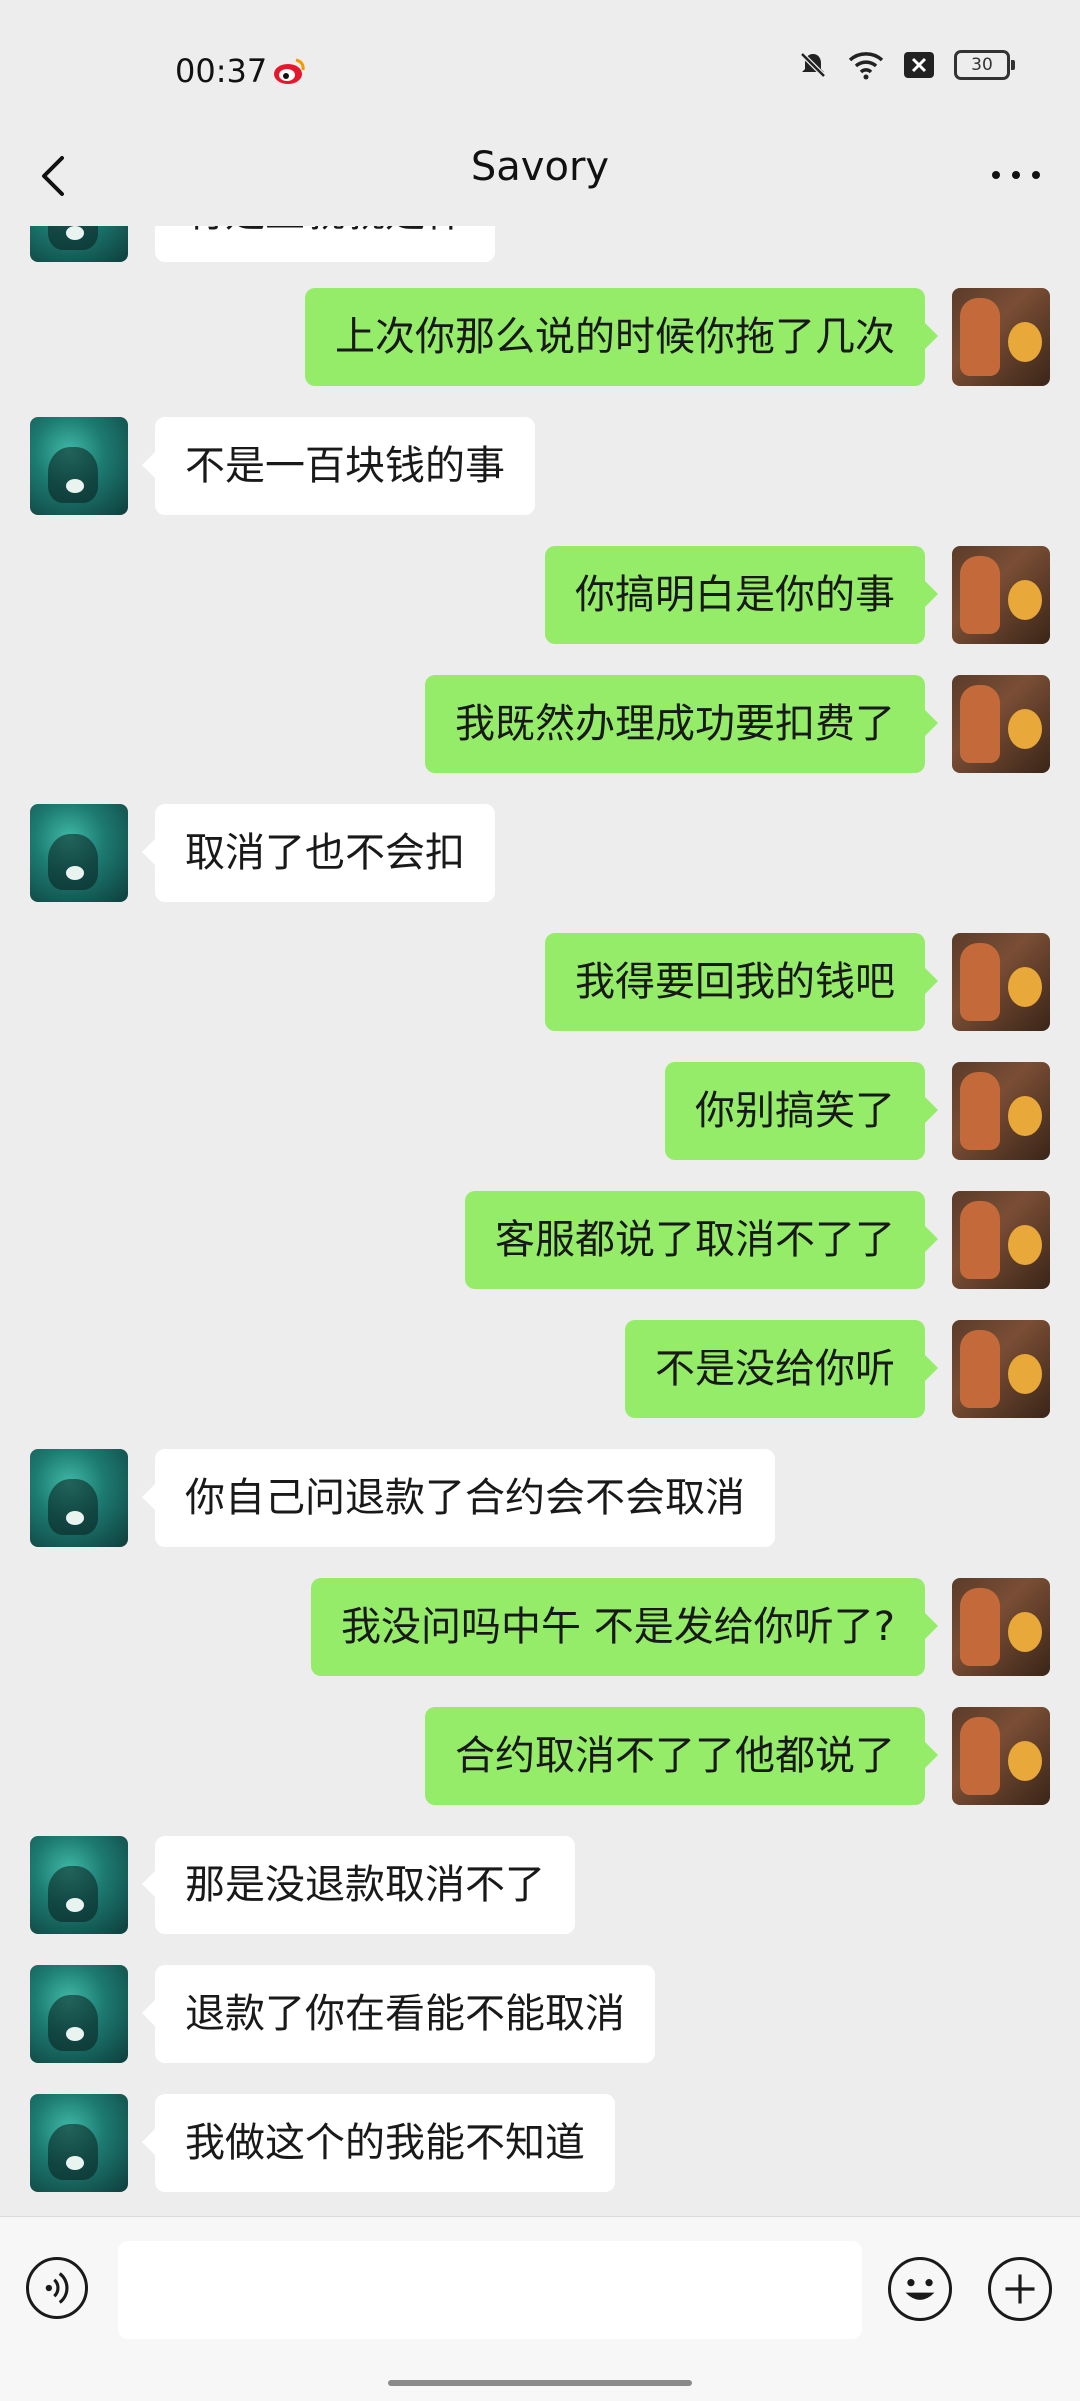  I want to click on chat-header: Savory, so click(540, 184).